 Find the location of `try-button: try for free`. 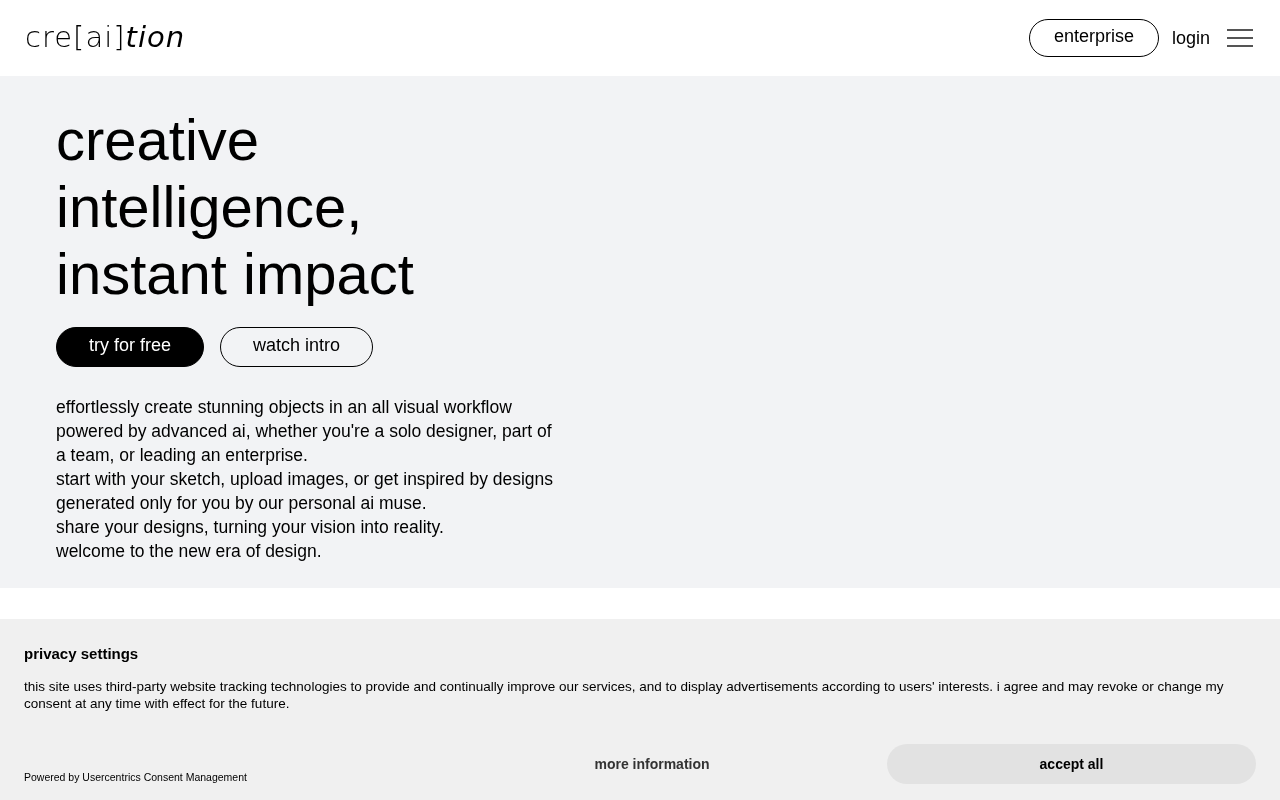

try-button: try for free is located at coordinates (130, 347).